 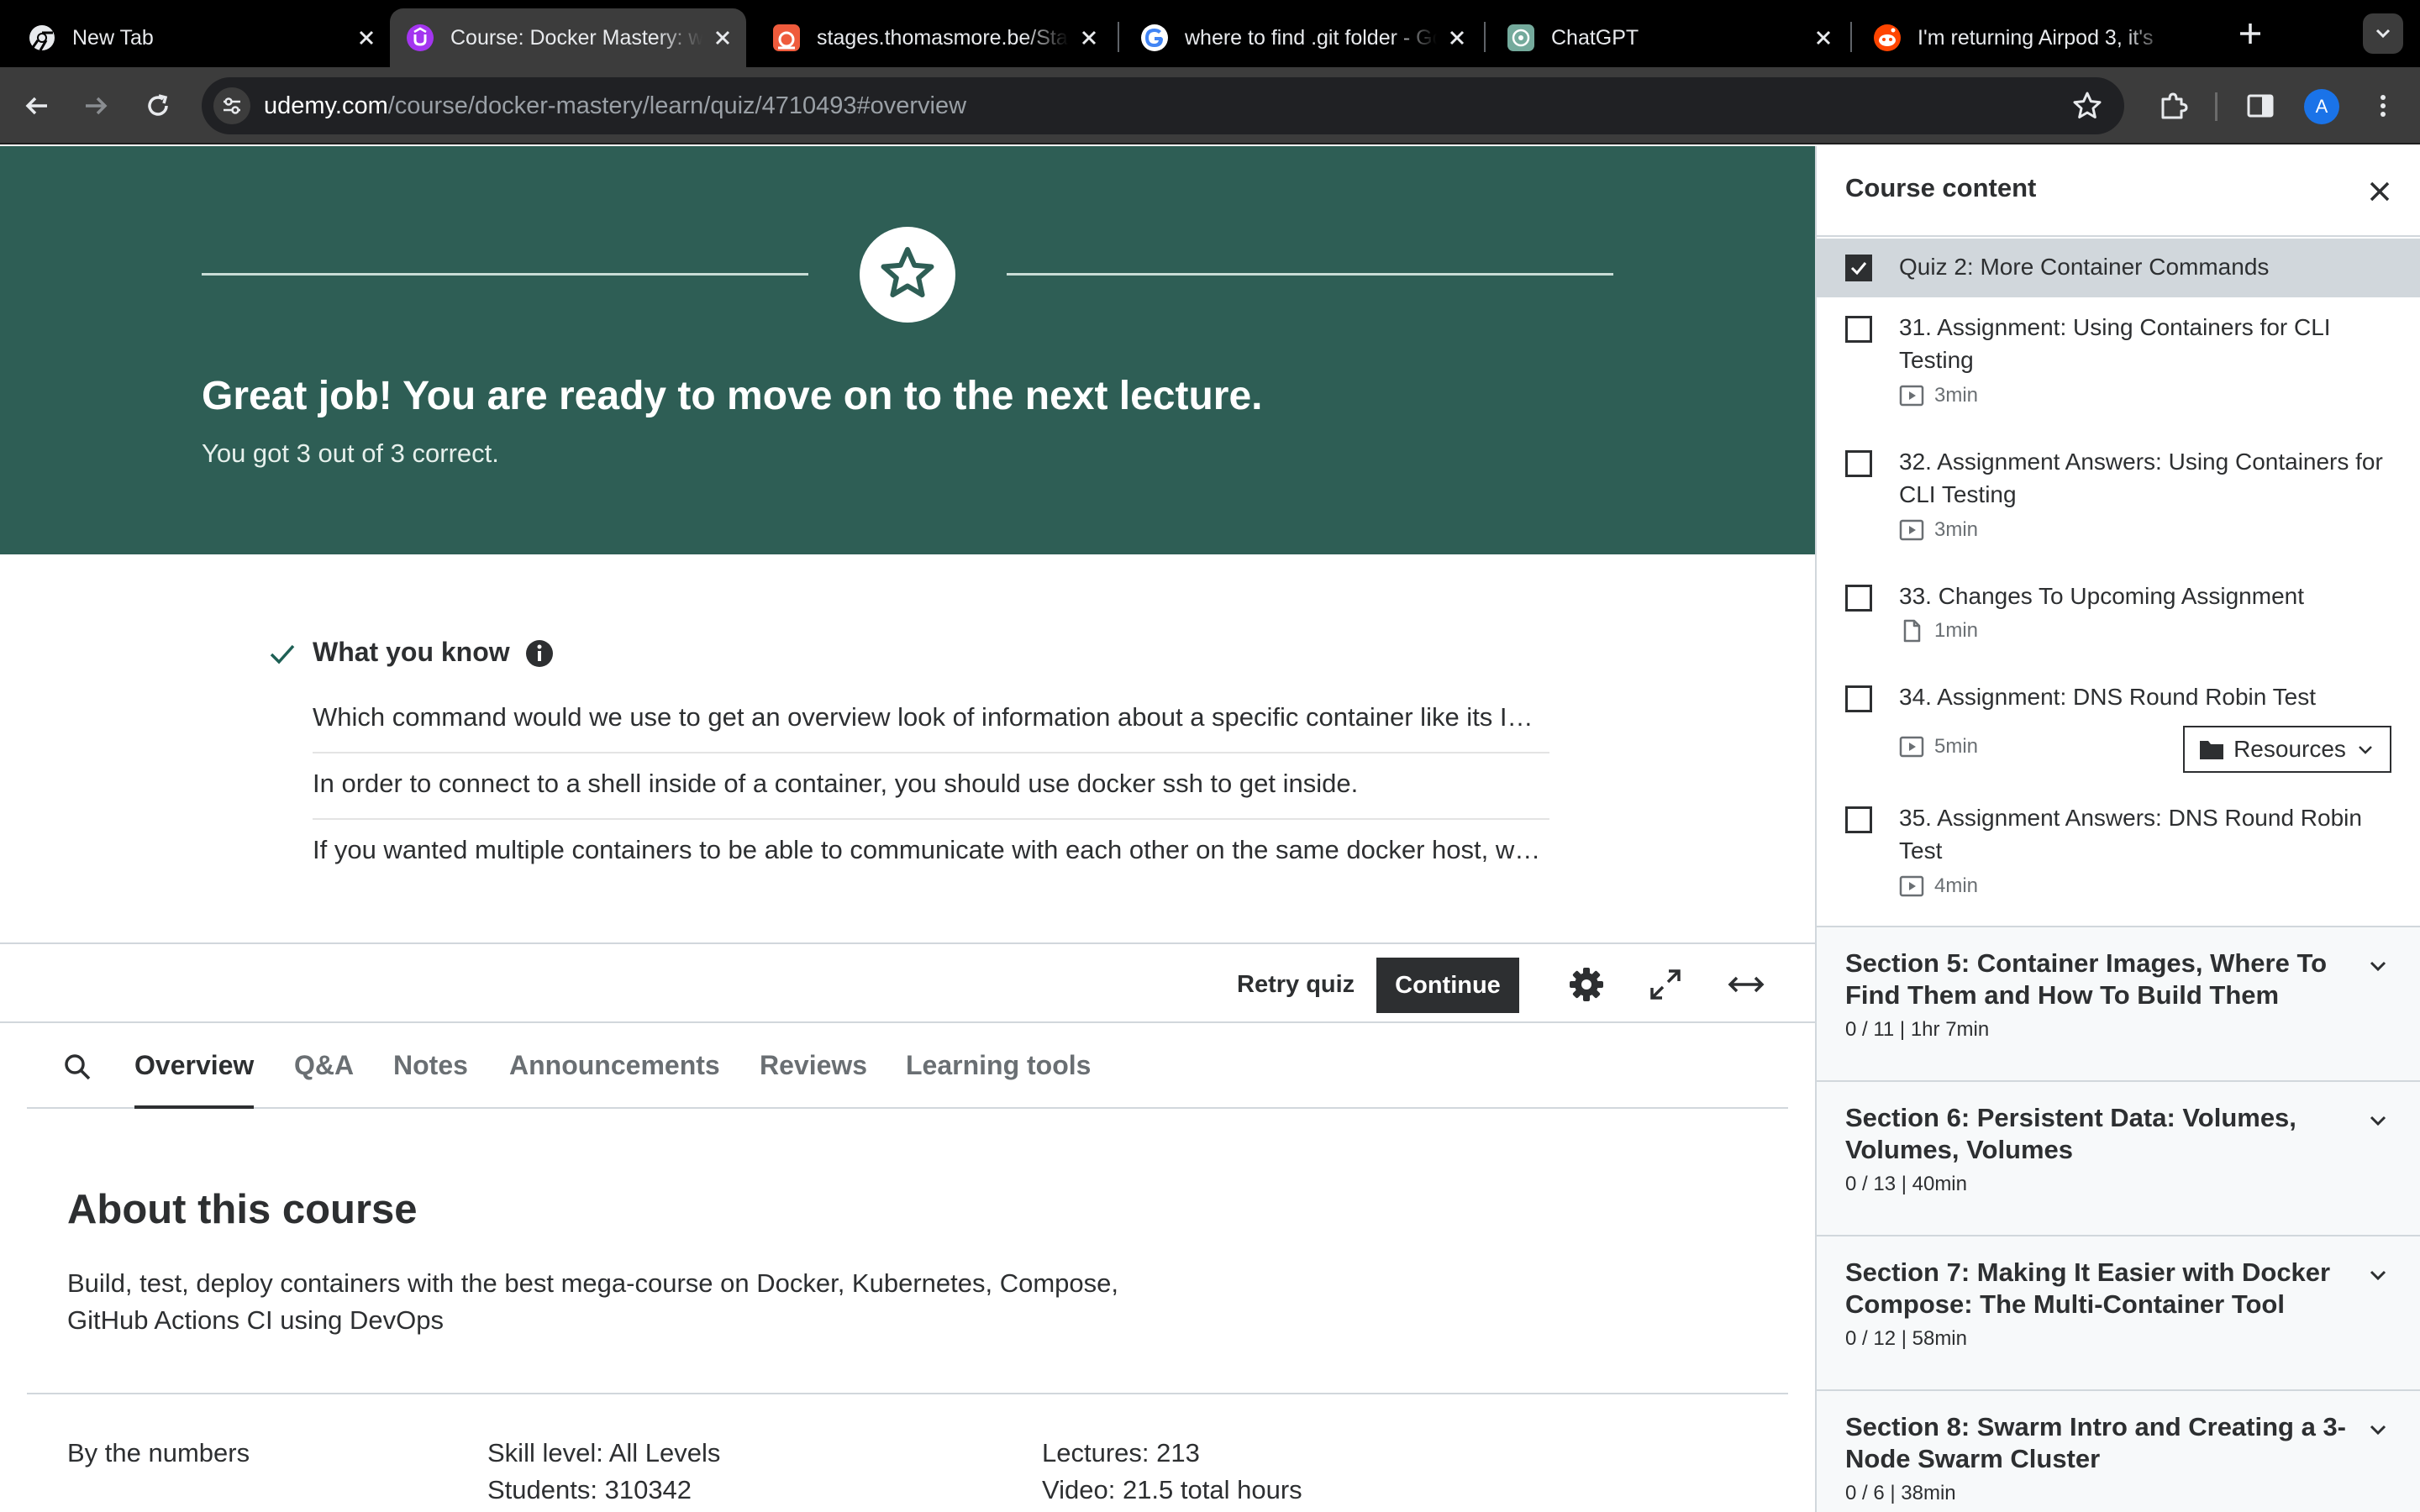 What do you see at coordinates (1295, 984) in the screenshot?
I see `retry-quiz-button: Retry quiz` at bounding box center [1295, 984].